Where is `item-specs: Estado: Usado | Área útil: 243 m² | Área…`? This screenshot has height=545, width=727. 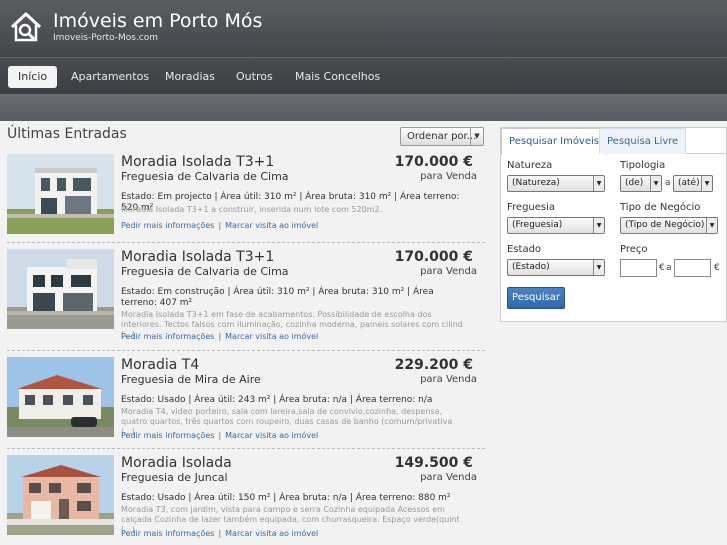 item-specs: Estado: Usado | Área útil: 243 m² | Área… is located at coordinates (277, 400).